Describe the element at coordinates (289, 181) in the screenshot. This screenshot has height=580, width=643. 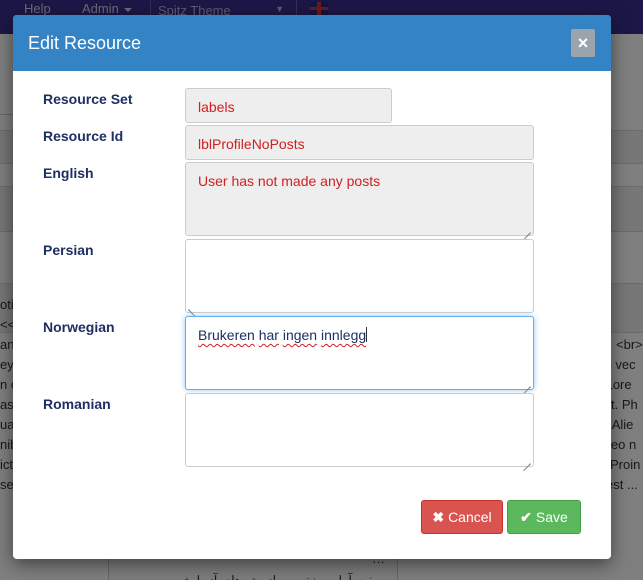
I see `english-value: User has not made any posts` at that location.